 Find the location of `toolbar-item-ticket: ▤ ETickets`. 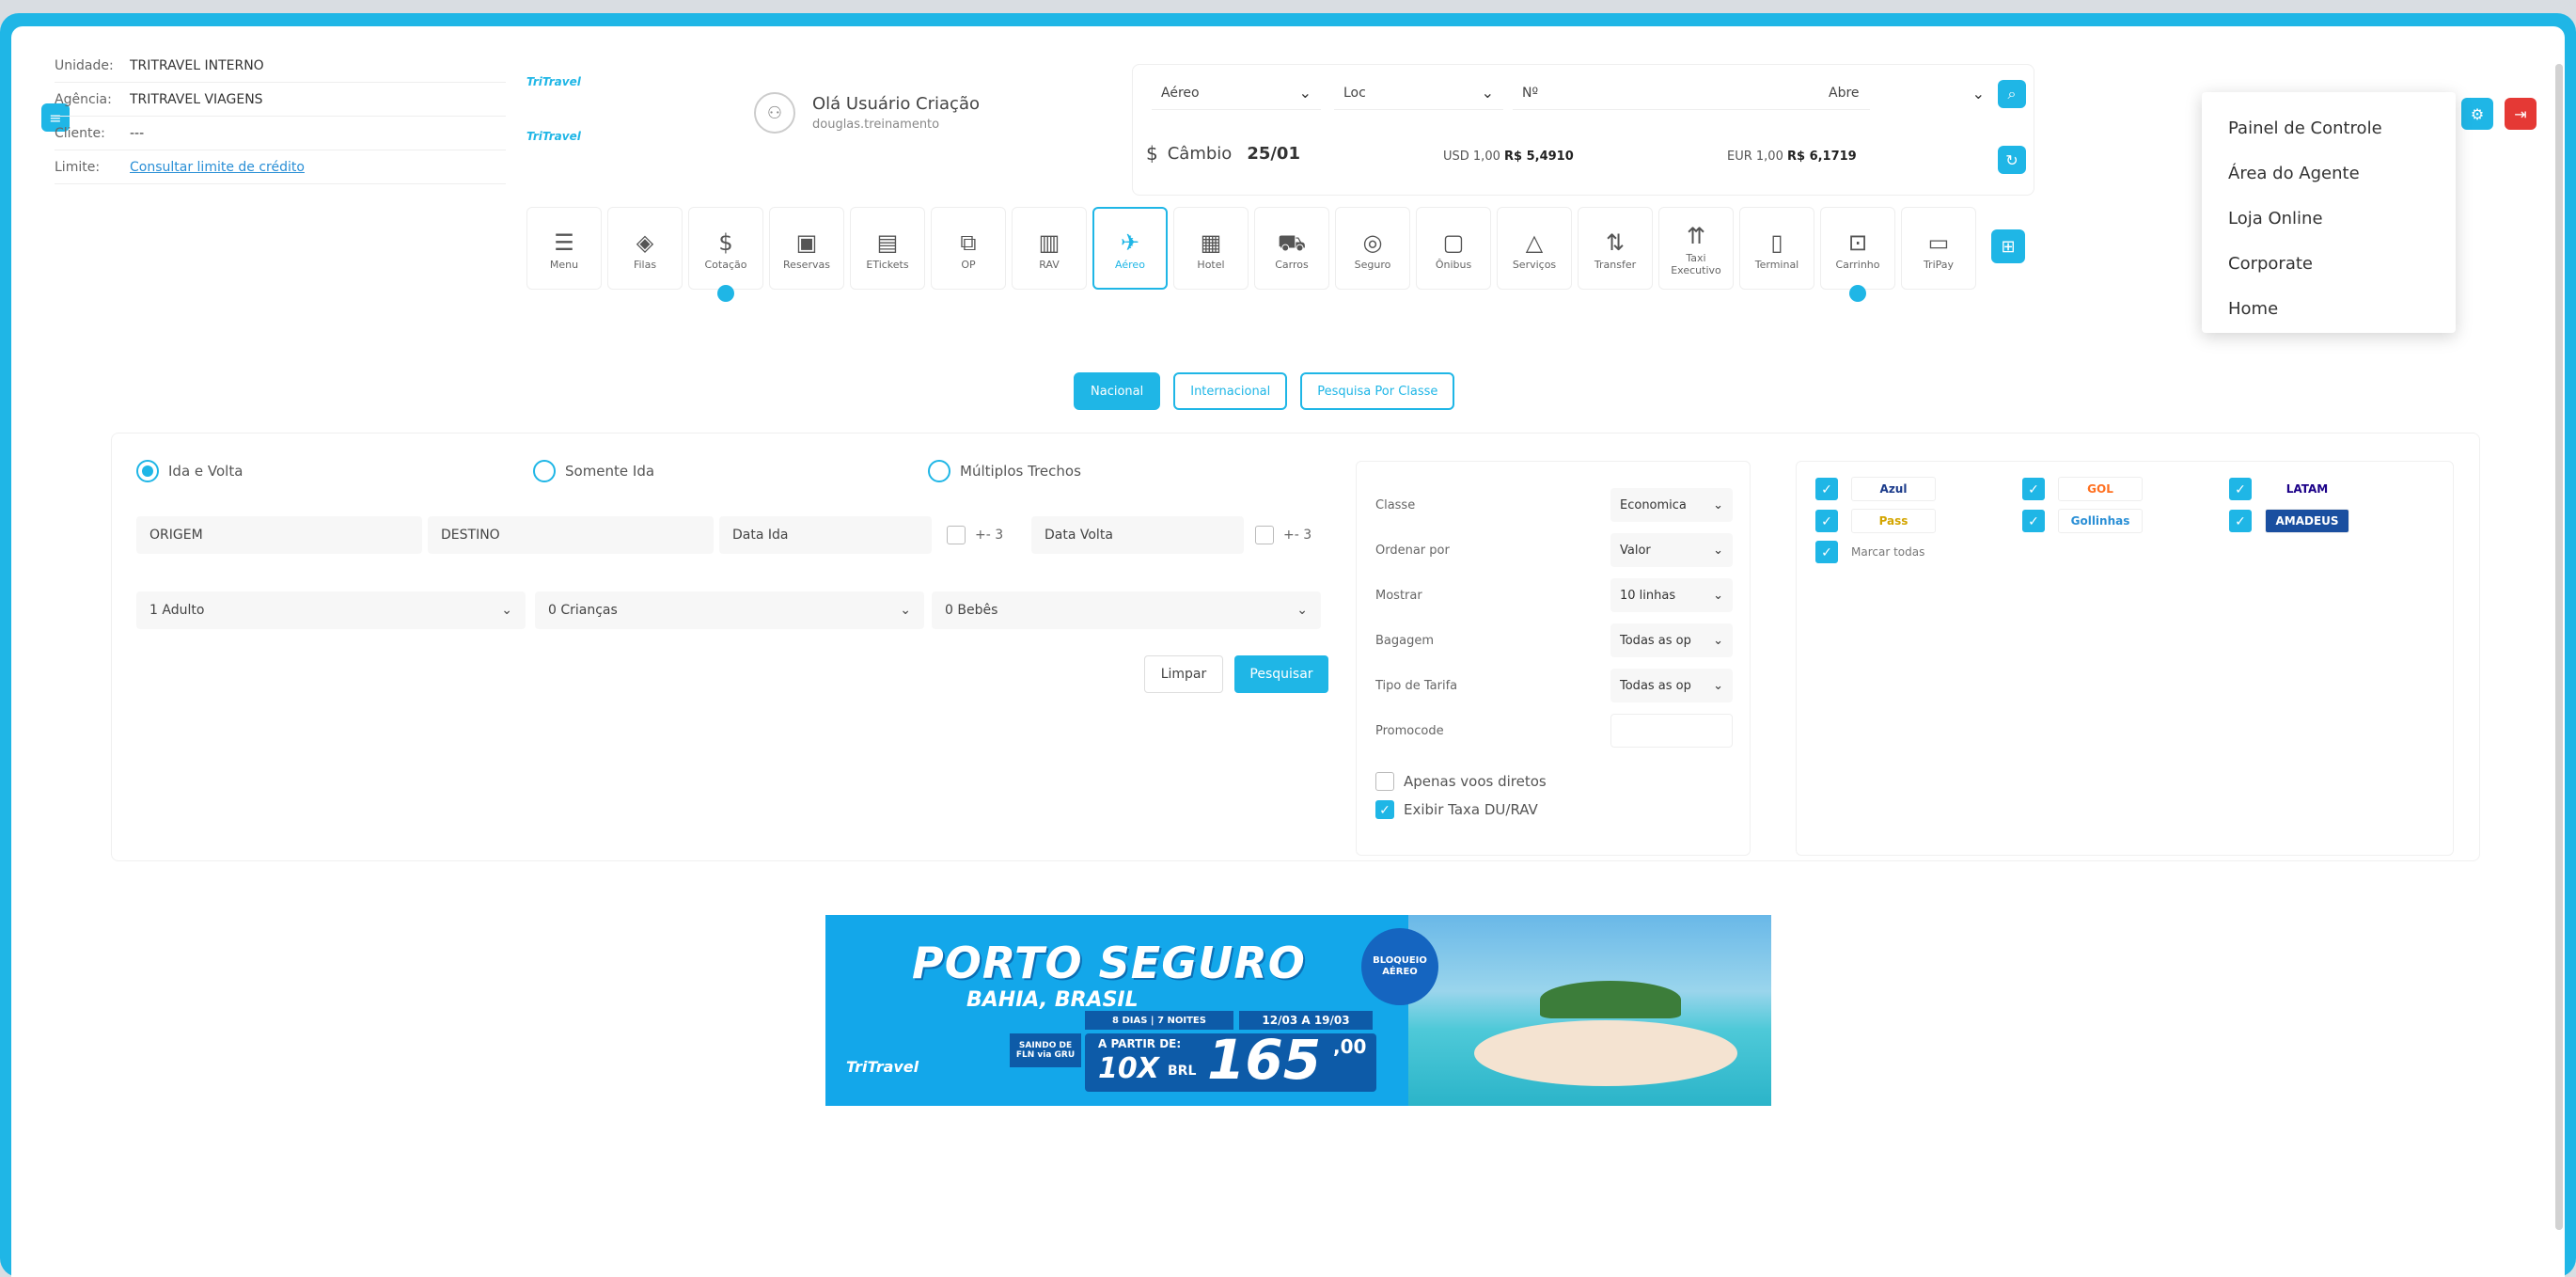

toolbar-item-ticket: ▤ ETickets is located at coordinates (888, 248).